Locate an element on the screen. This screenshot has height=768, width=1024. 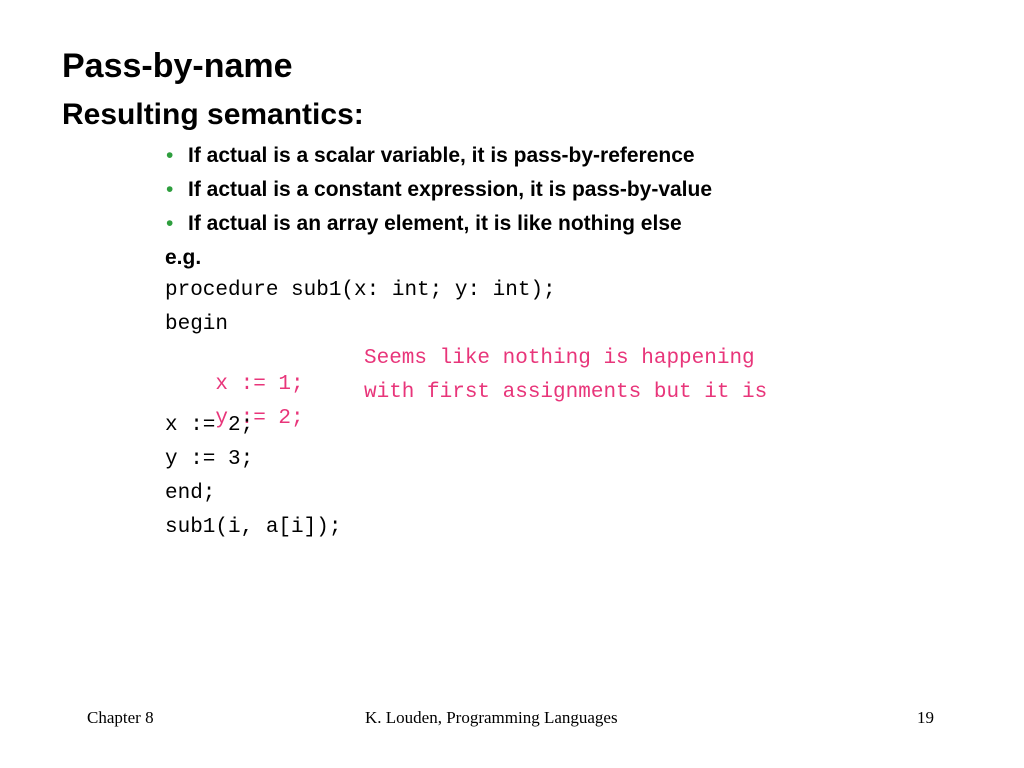
code-comment: Seems like nothing is happening is located at coordinates (559, 358).